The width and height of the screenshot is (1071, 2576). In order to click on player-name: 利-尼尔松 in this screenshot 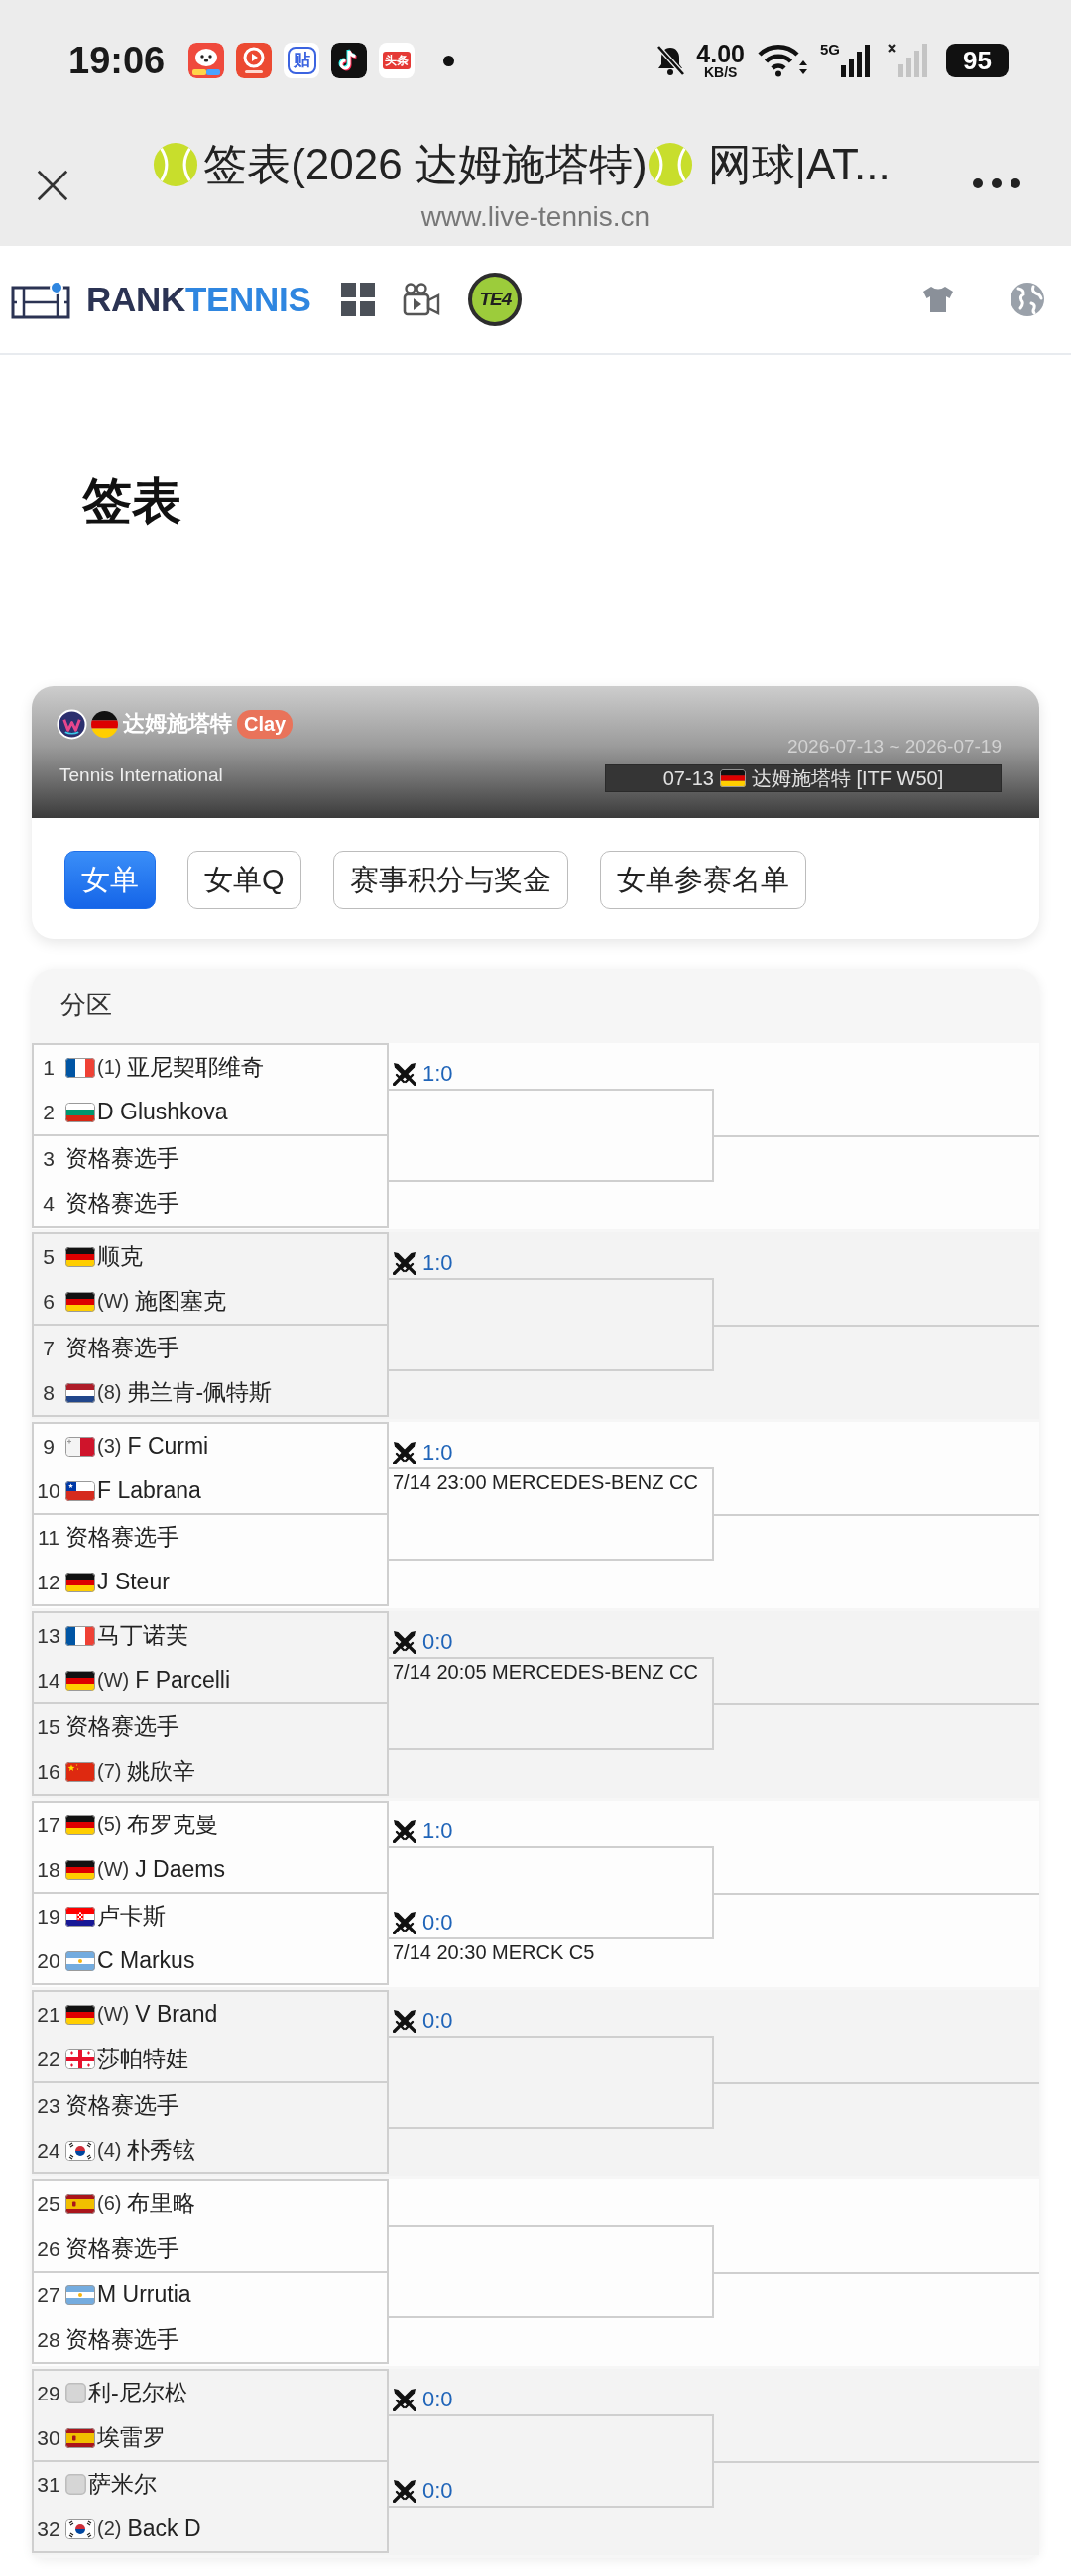, I will do `click(137, 2393)`.